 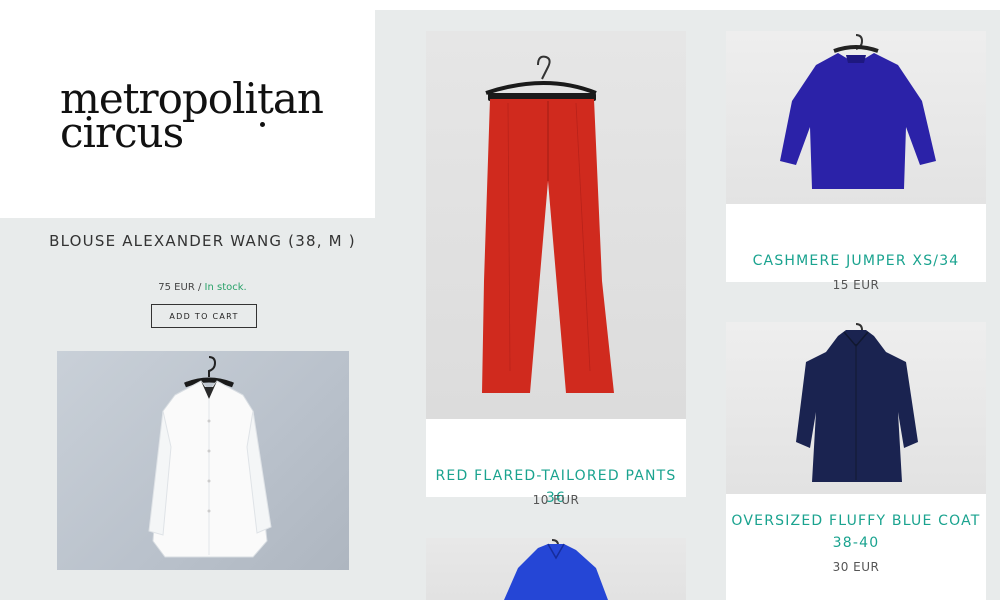 What do you see at coordinates (856, 261) in the screenshot?
I see `product-name: CASHMERE JUMPER XS/34` at bounding box center [856, 261].